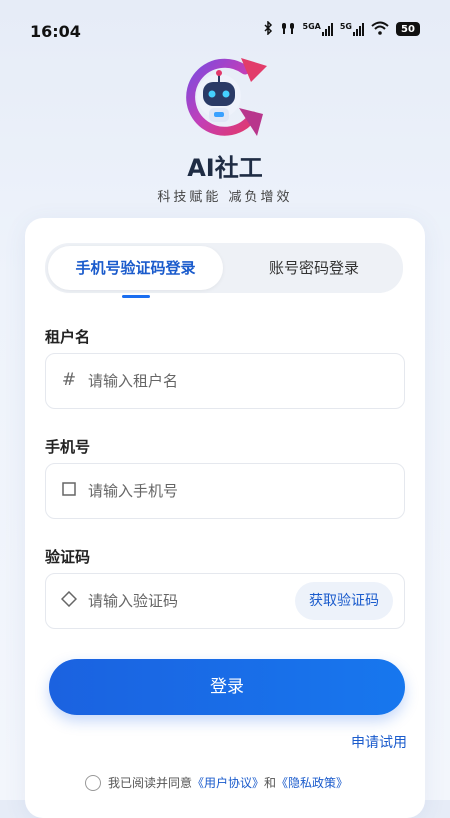 This screenshot has width=450, height=818. Describe the element at coordinates (225, 25) in the screenshot. I see `status-bar: 16:04 5GA 5G 50` at that location.